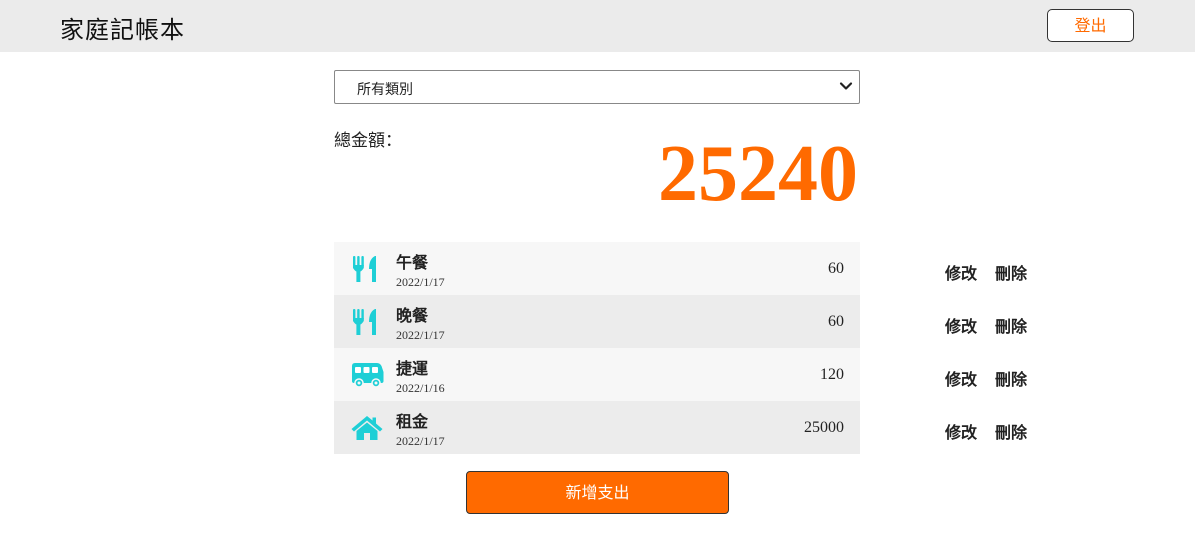 This screenshot has width=1195, height=553. Describe the element at coordinates (597, 492) in the screenshot. I see `add-expense-button: 新增支出` at that location.